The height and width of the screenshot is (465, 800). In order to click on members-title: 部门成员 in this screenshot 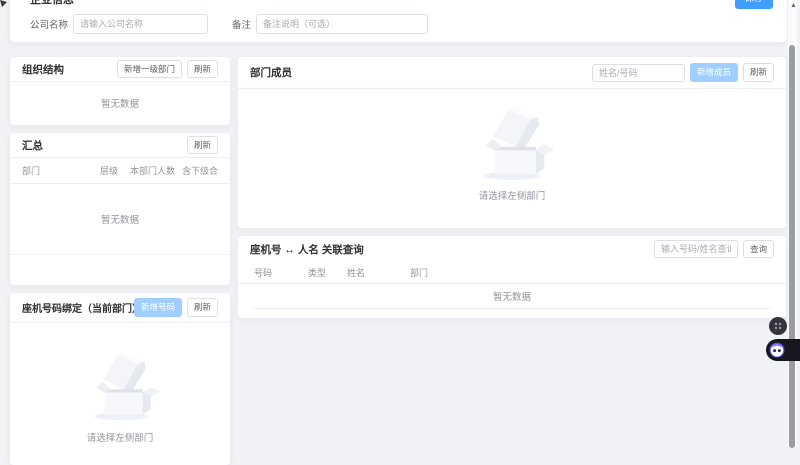, I will do `click(271, 73)`.